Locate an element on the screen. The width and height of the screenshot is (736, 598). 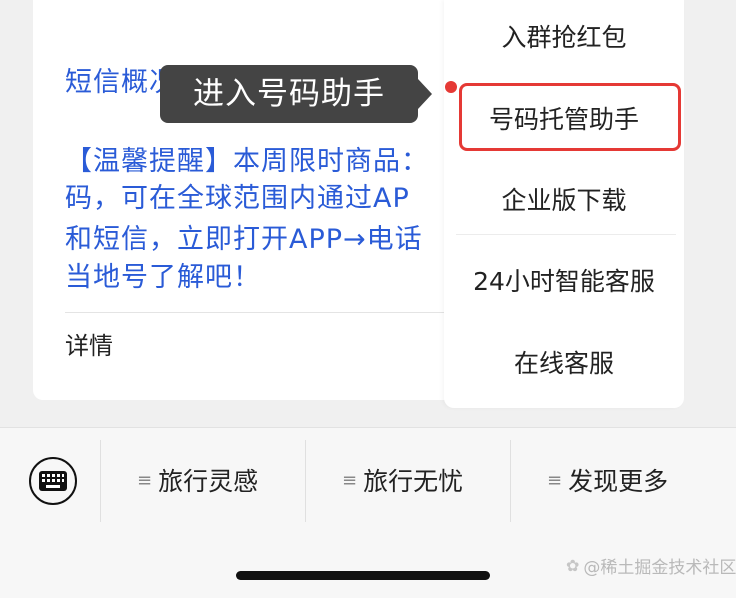
tab-label: 旅行无忧 is located at coordinates (413, 481).